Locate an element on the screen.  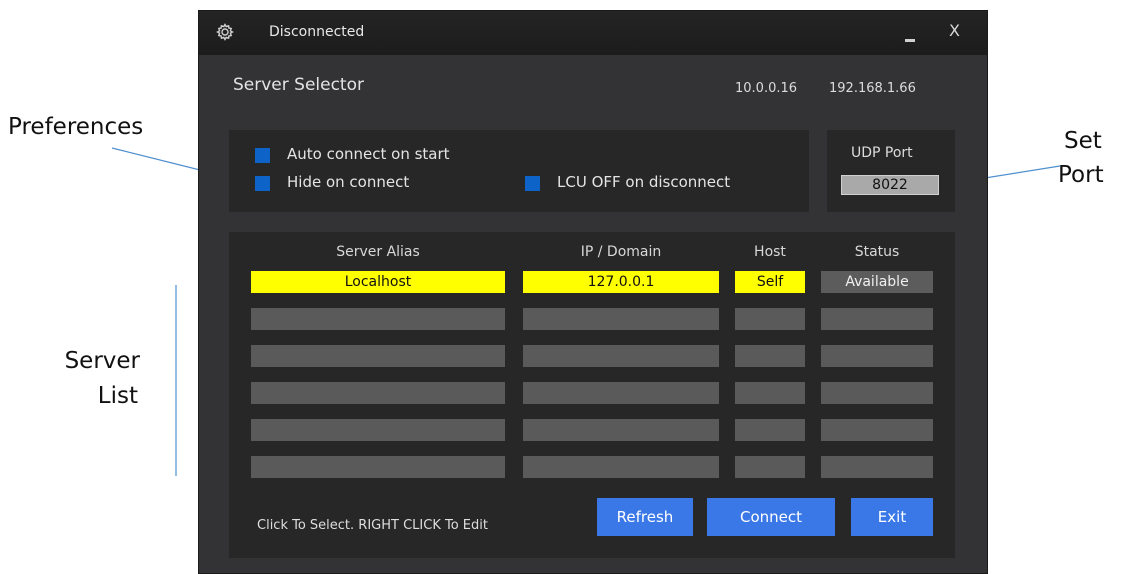
window-title: Disconnected is located at coordinates (317, 32).